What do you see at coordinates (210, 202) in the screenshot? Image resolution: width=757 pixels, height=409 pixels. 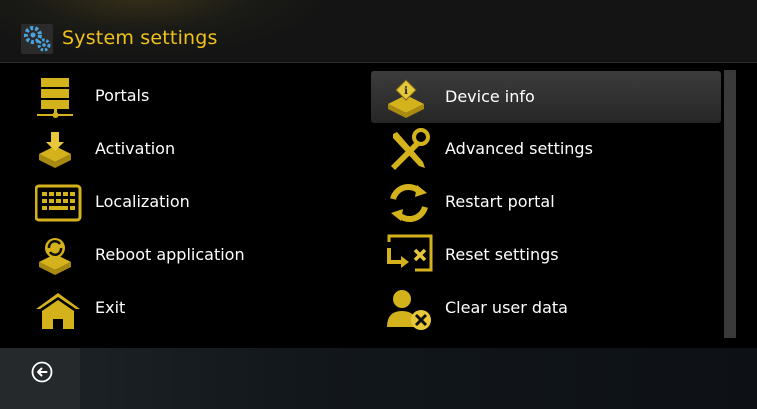 I see `menu-item-localization: Localization` at bounding box center [210, 202].